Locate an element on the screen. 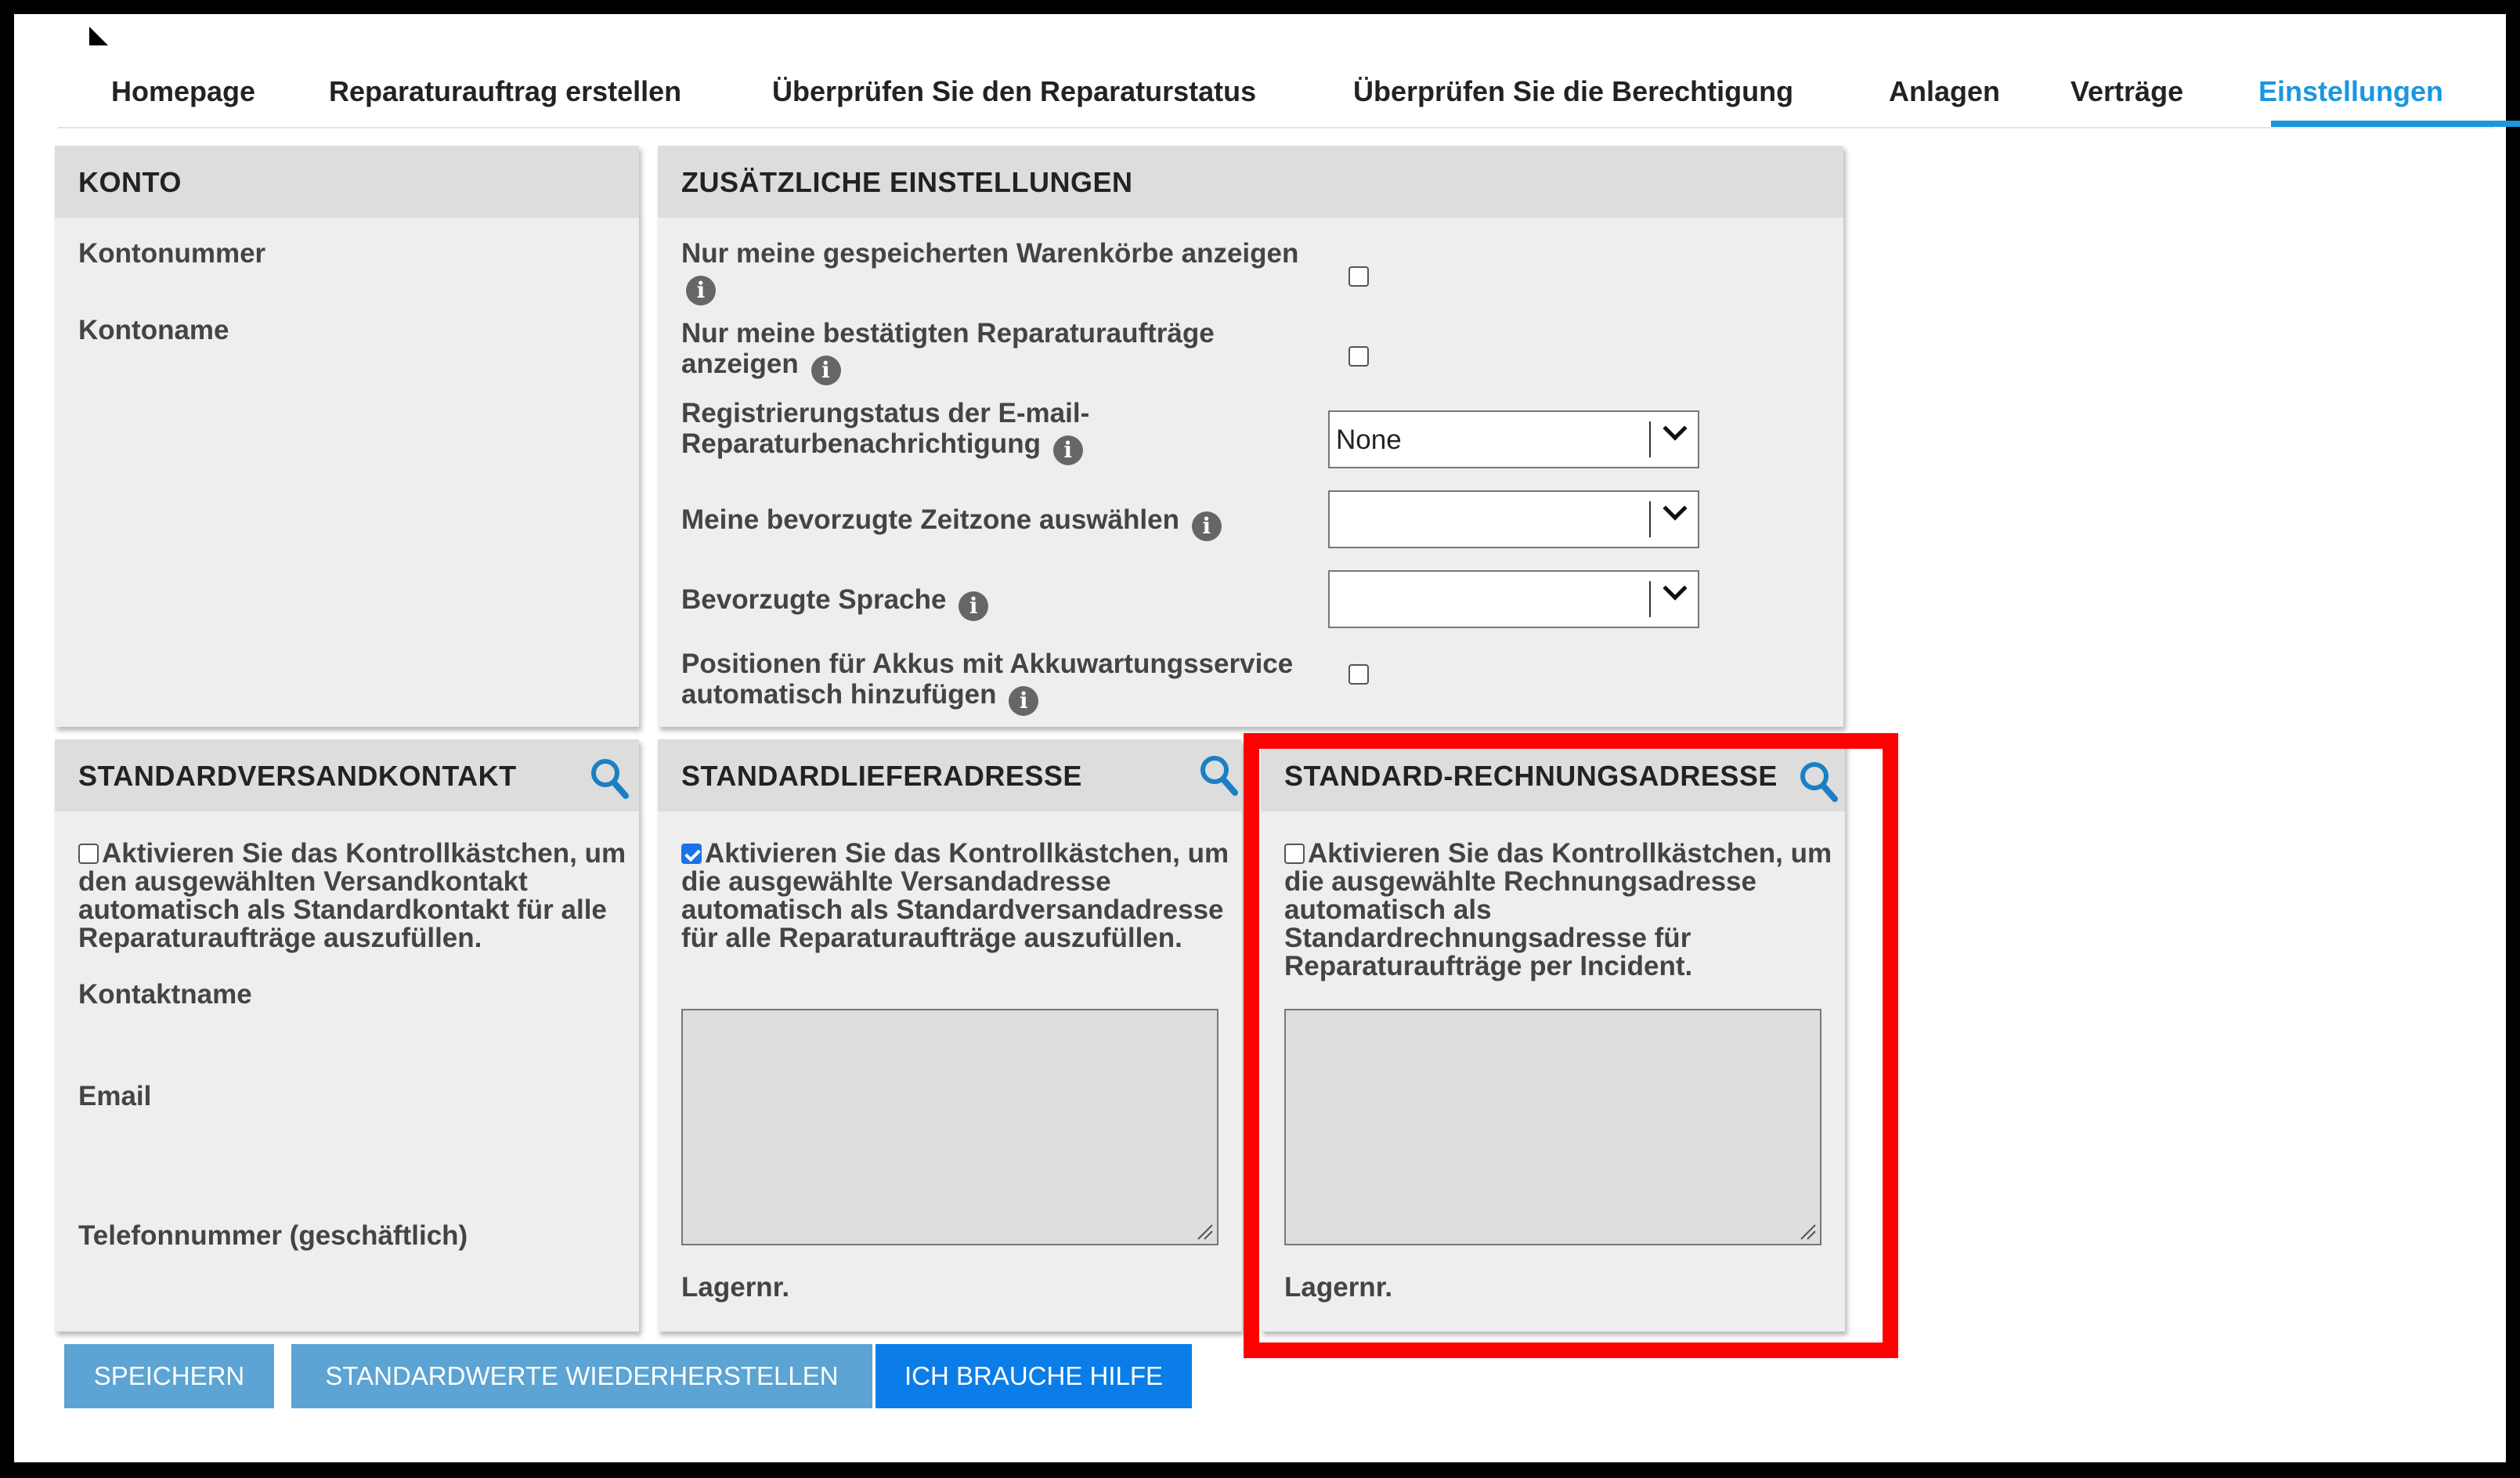 This screenshot has width=2520, height=1478. battery-checkbox is located at coordinates (1358, 674).